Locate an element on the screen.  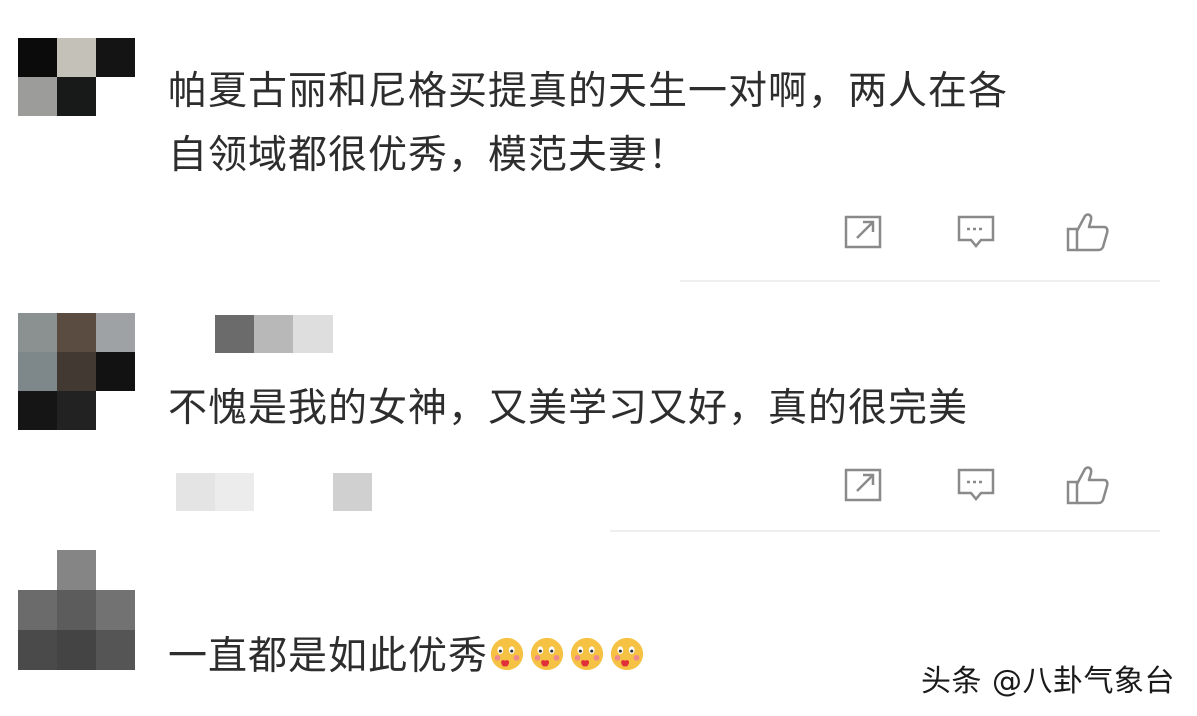
watermark: 头条 @八卦气象台 is located at coordinates (1047, 681).